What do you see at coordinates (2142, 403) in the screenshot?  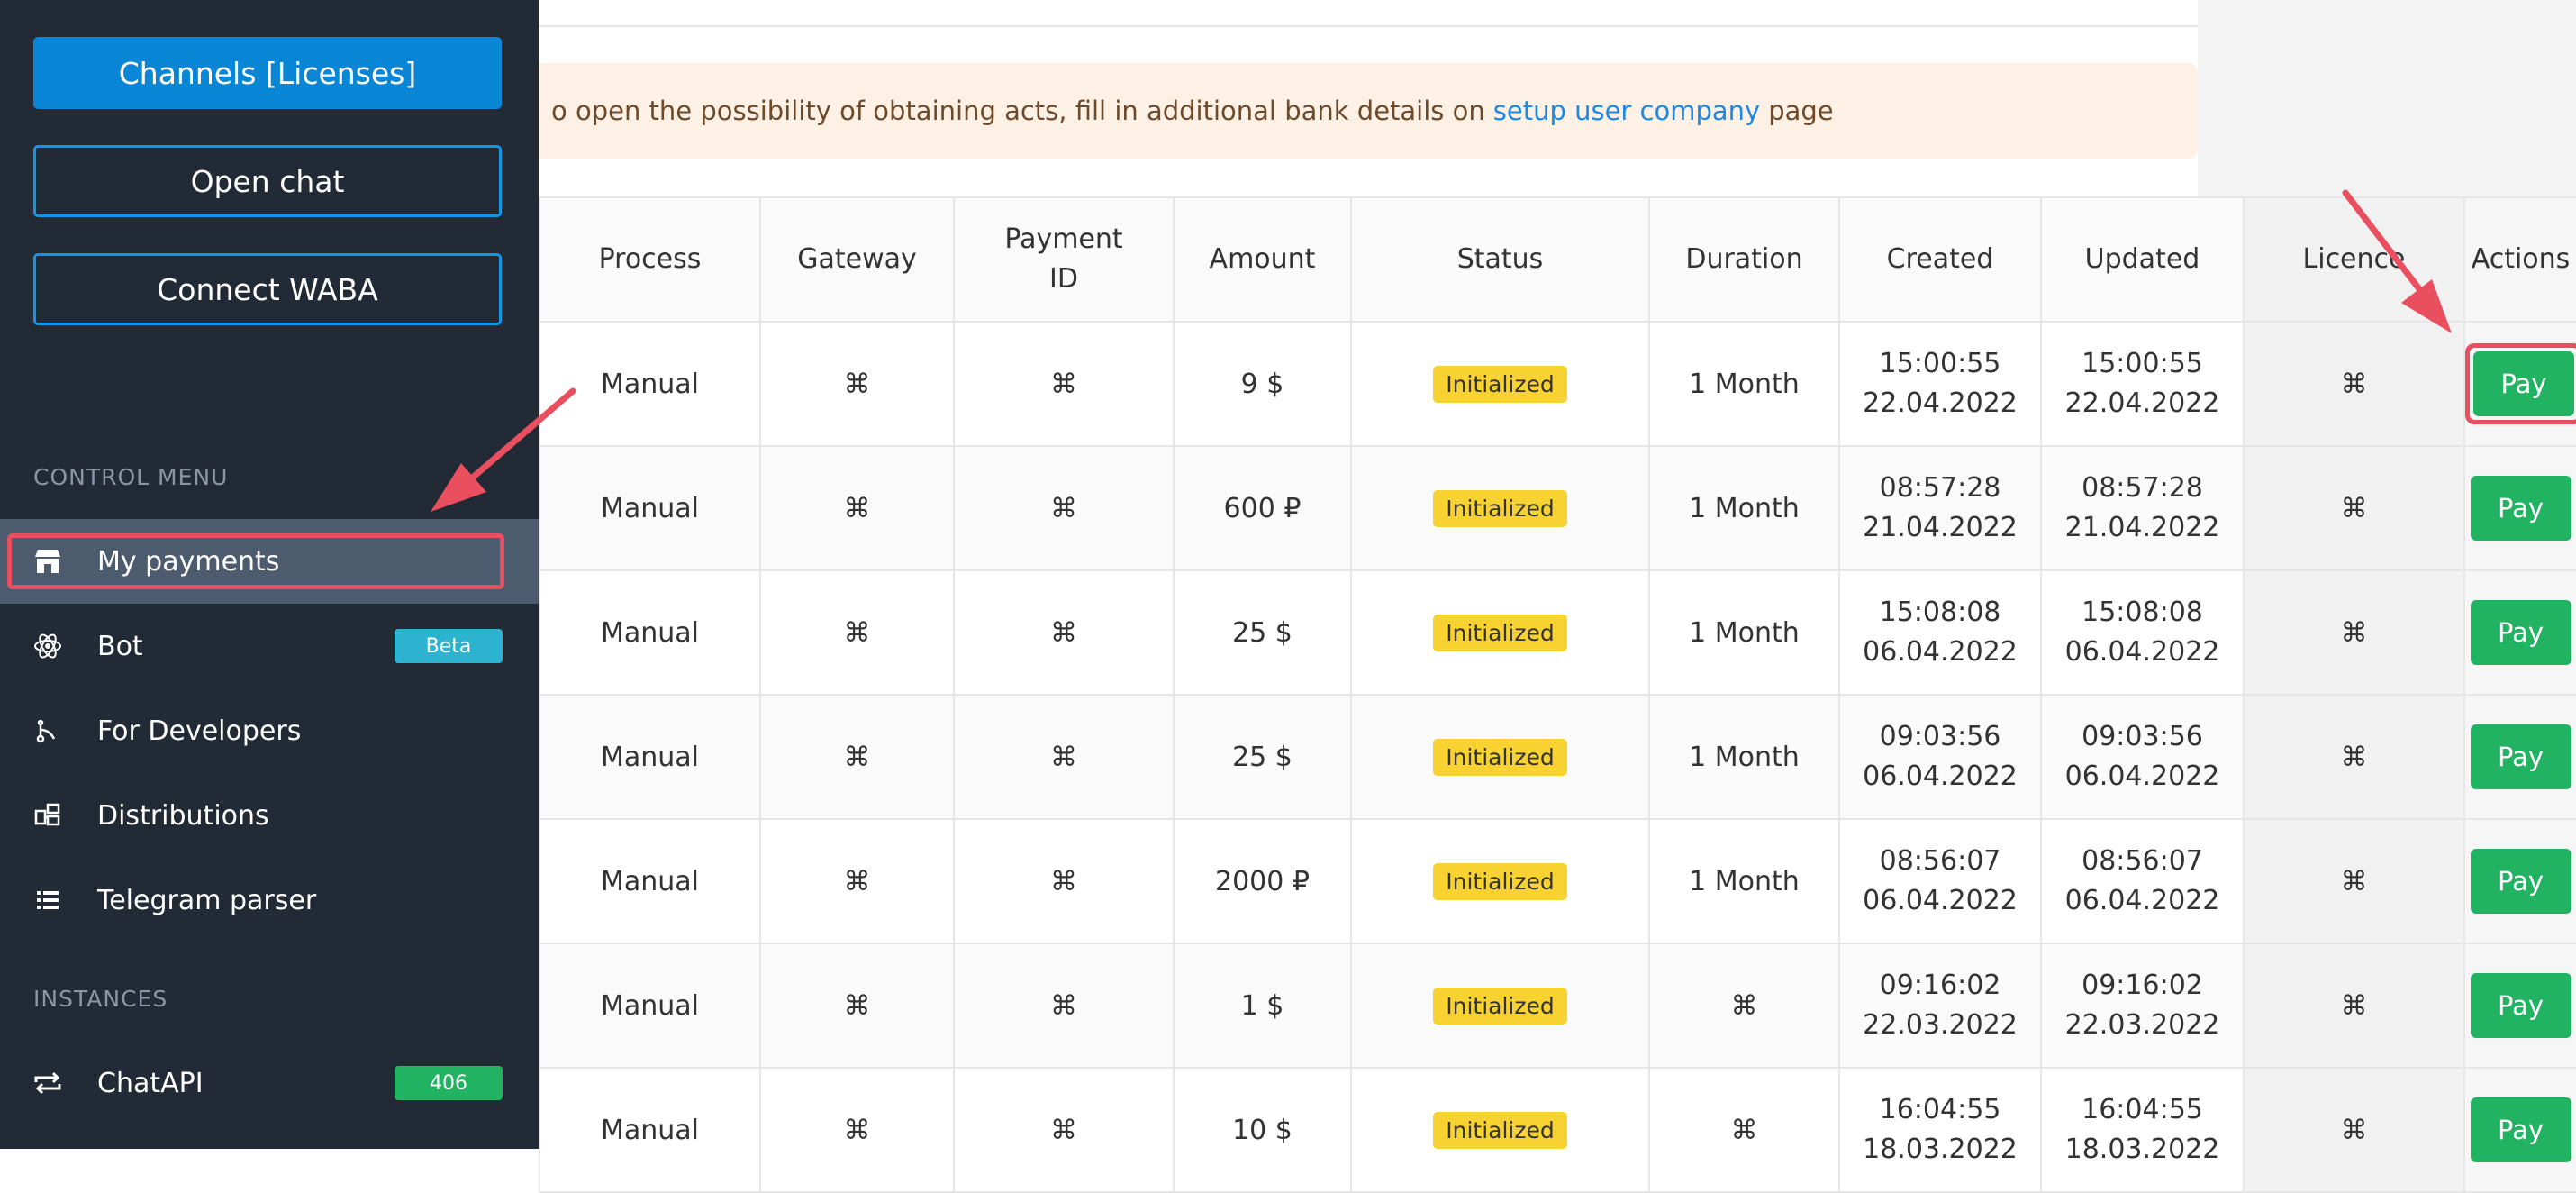 I see `updated-date: 22.04.2022` at bounding box center [2142, 403].